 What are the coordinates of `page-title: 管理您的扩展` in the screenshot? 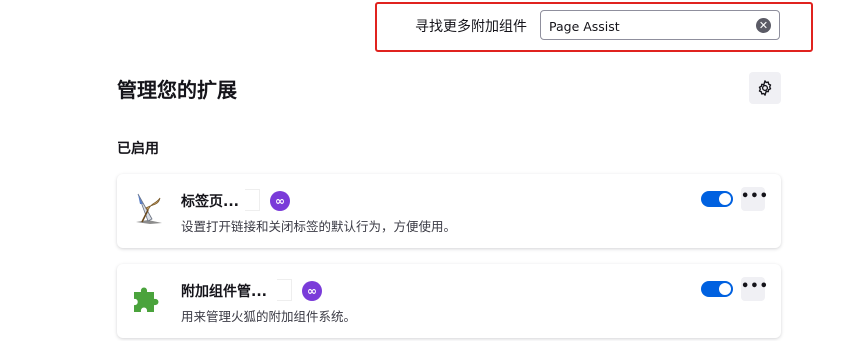 It's located at (177, 90).